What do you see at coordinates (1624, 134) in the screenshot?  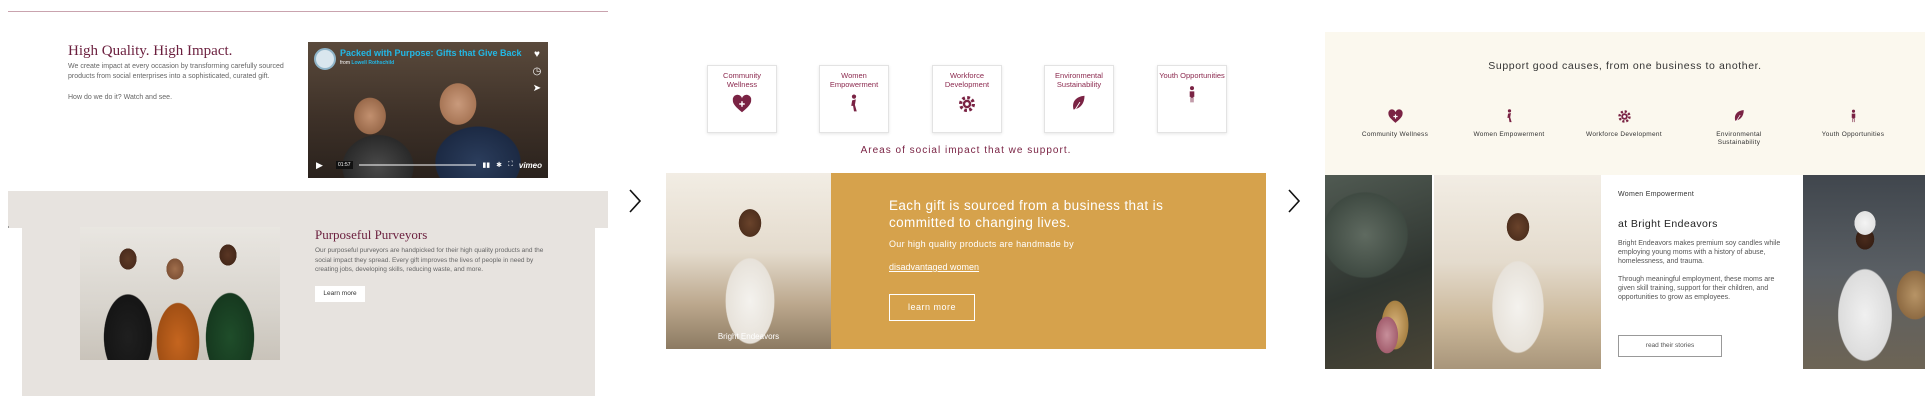 I see `cause-item-label: Workforce Development` at bounding box center [1624, 134].